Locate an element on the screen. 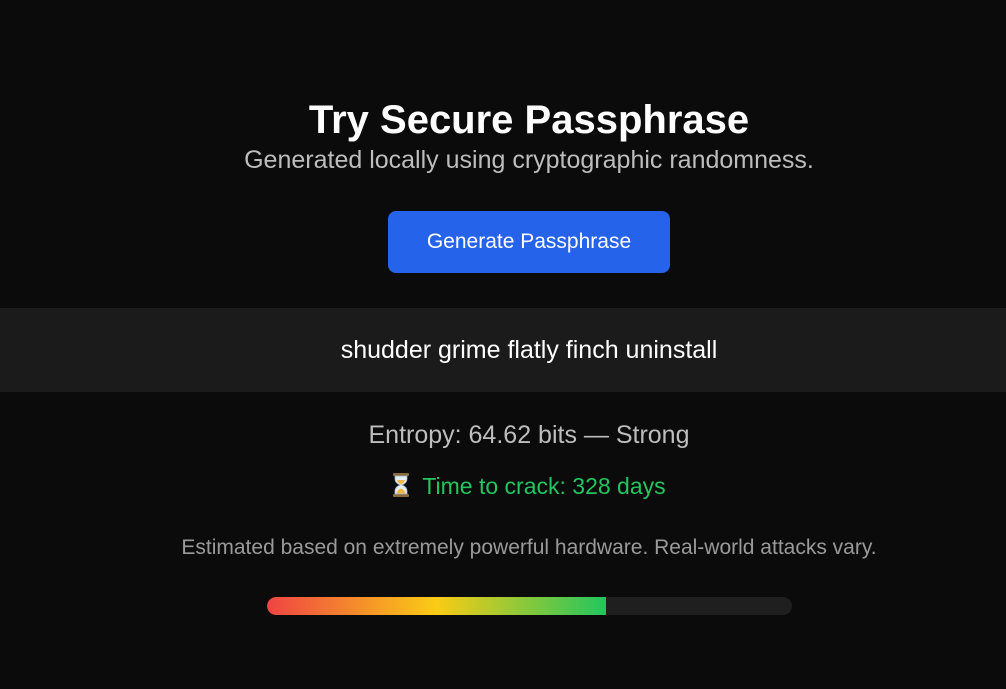 This screenshot has width=1006, height=689. hourglass-icon is located at coordinates (401, 485).